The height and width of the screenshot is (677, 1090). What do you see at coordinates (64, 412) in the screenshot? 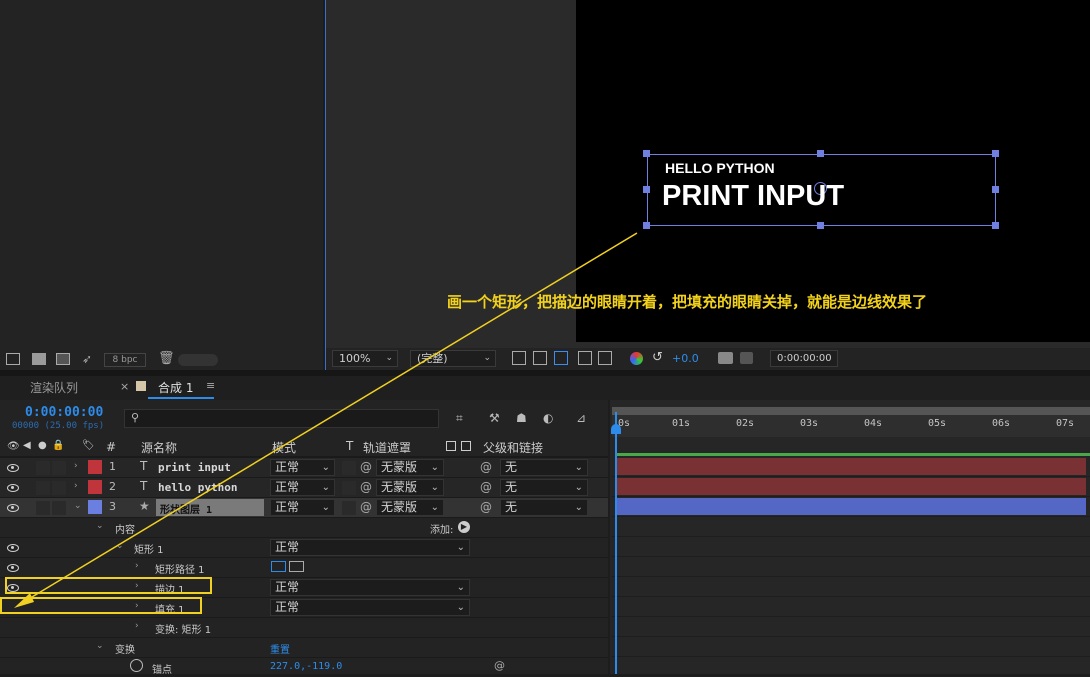
I see `current-time-display: 0:00:00:00` at bounding box center [64, 412].